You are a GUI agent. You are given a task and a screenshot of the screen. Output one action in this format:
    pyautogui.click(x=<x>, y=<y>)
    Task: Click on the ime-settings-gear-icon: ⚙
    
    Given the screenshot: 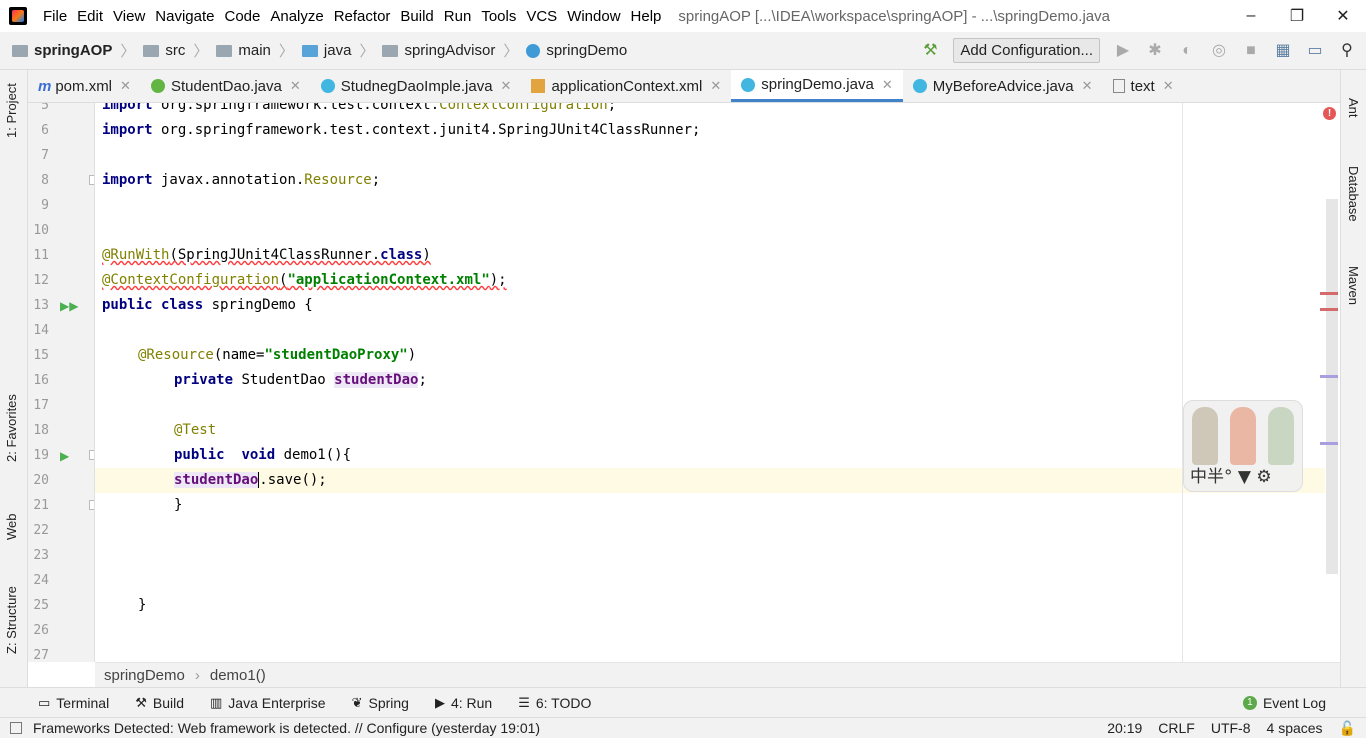 What is the action you would take?
    pyautogui.click(x=1263, y=477)
    